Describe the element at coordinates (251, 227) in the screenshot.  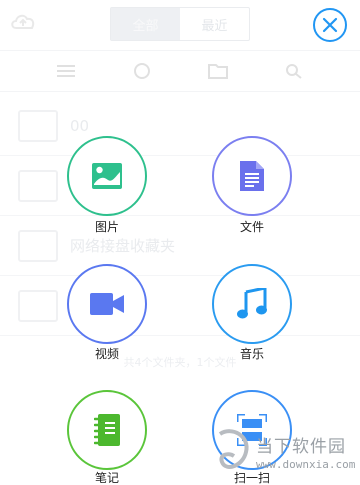
I see `file-label: 文件` at that location.